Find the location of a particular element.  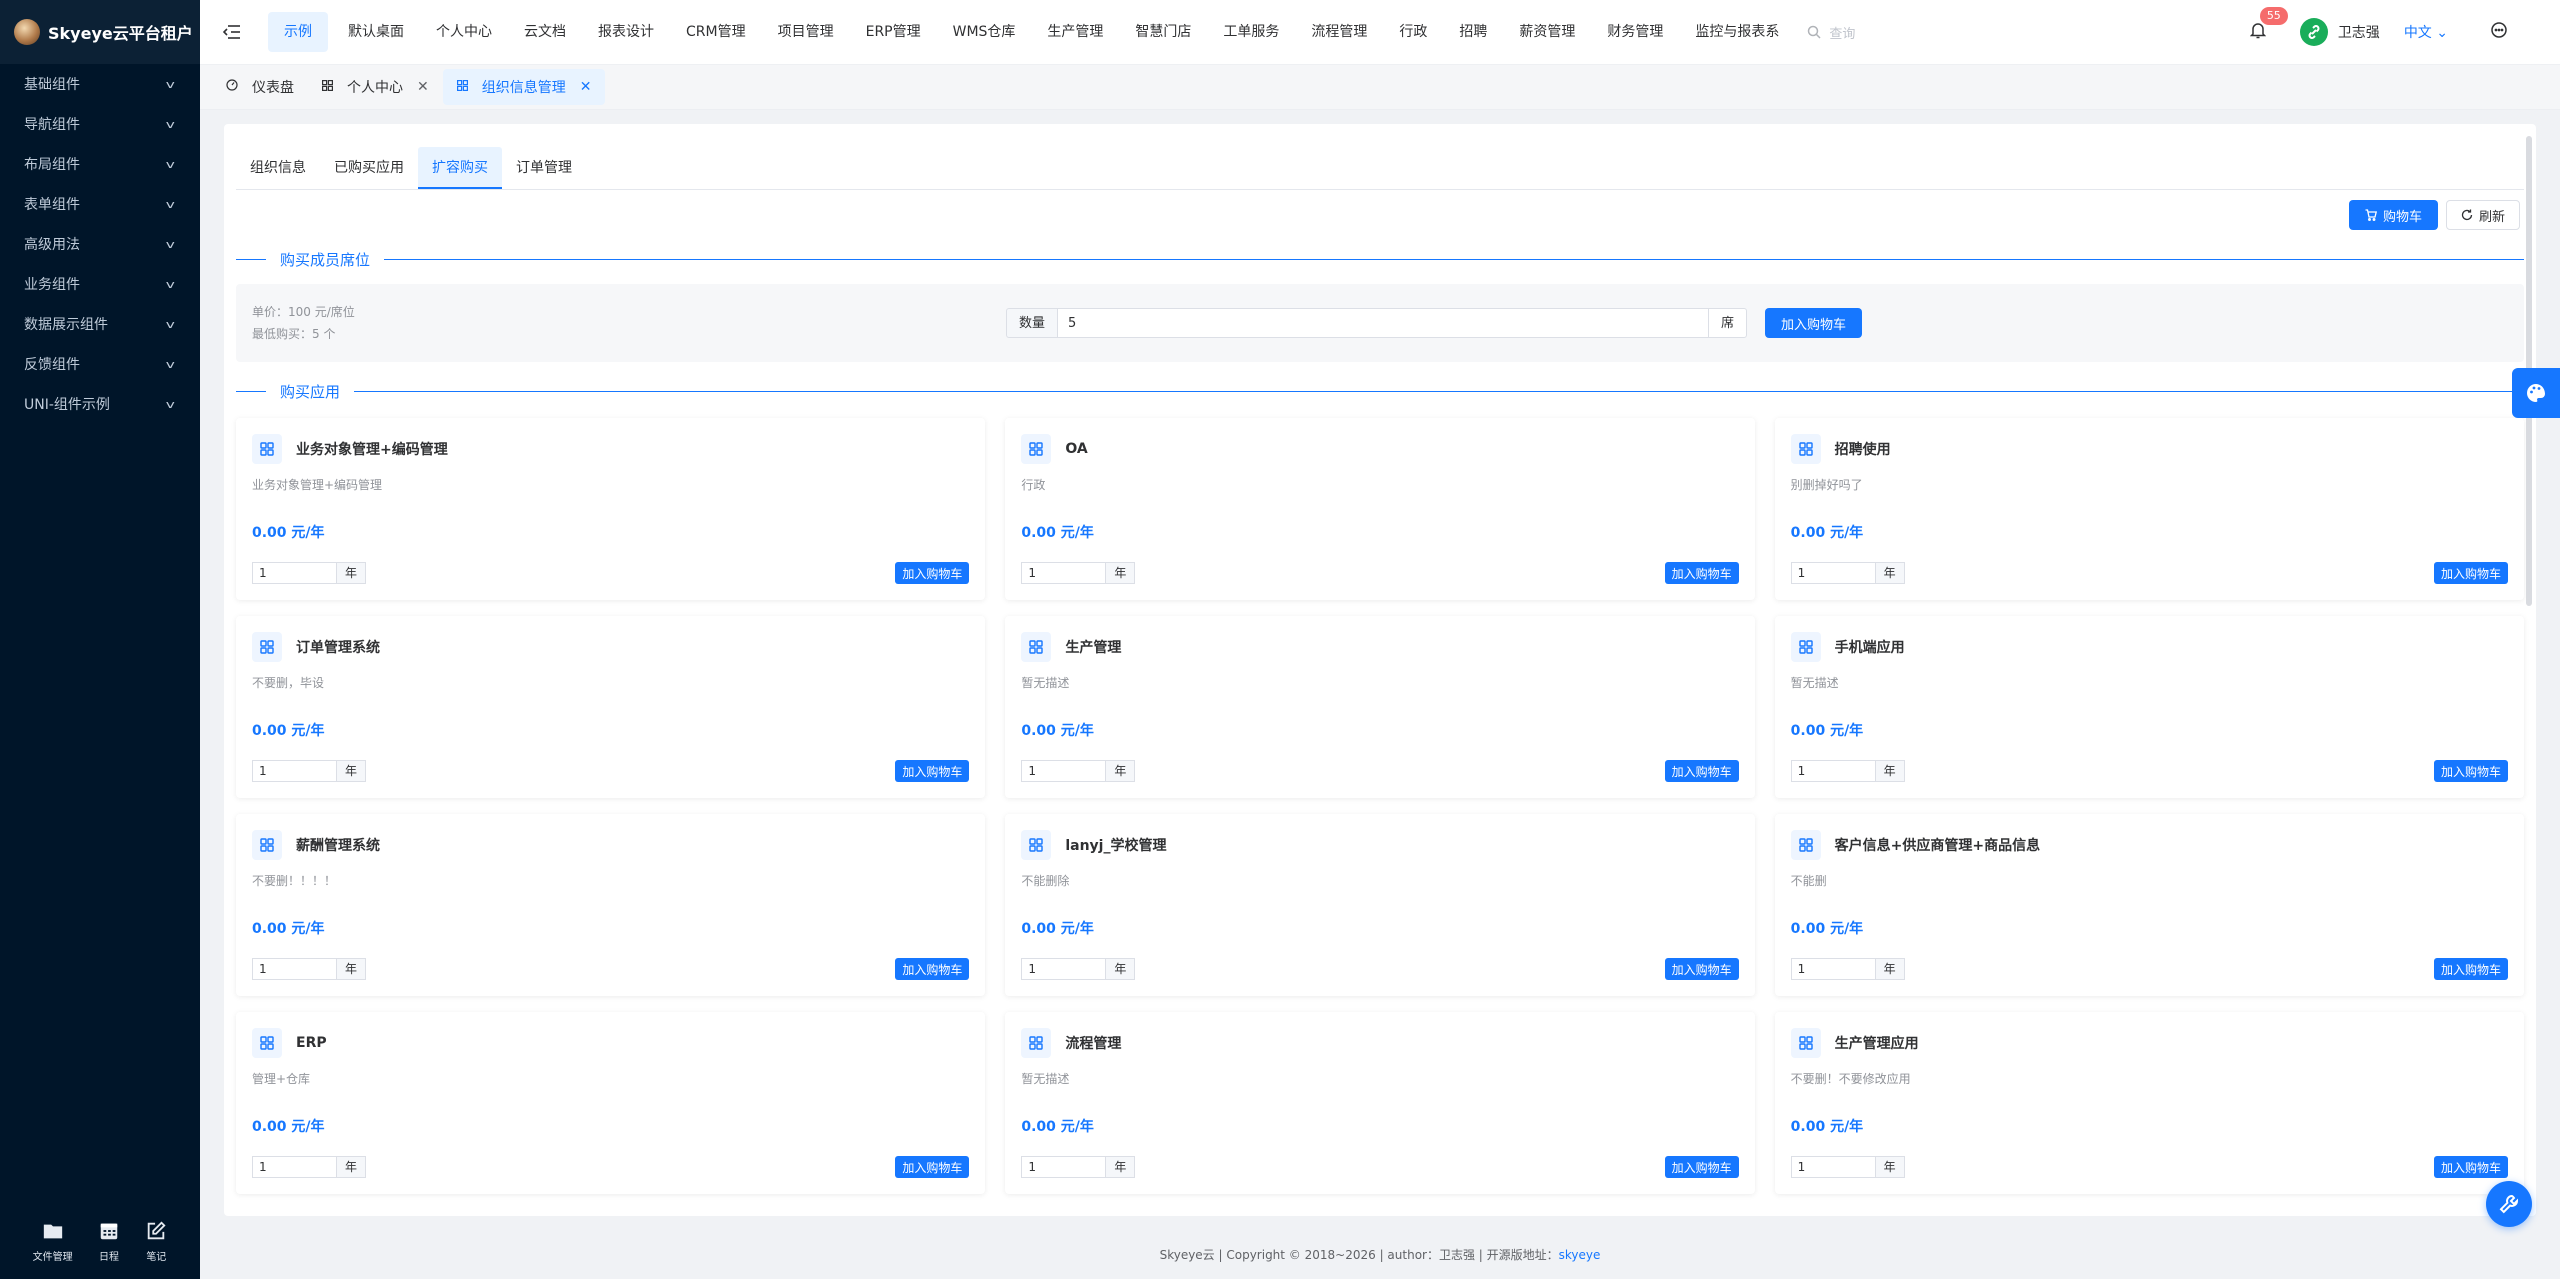

top-nav-item: 薪资管理 is located at coordinates (1547, 32).